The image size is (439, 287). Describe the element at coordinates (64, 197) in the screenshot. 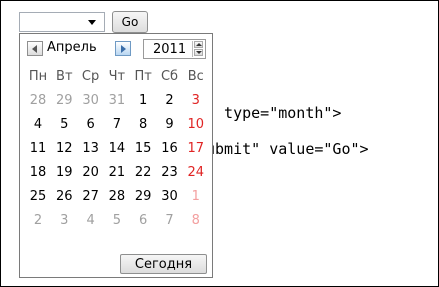

I see `calendar-day: 26` at that location.